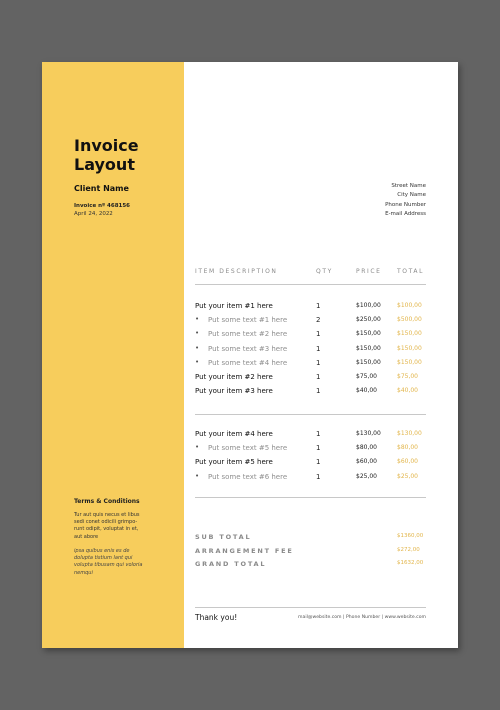 This screenshot has height=710, width=500. Describe the element at coordinates (411, 195) in the screenshot. I see `city-name: City Name` at that location.